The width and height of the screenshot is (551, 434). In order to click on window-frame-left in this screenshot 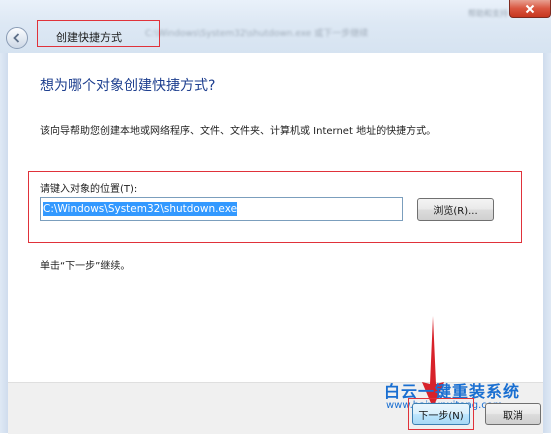, I will do `click(4, 243)`.